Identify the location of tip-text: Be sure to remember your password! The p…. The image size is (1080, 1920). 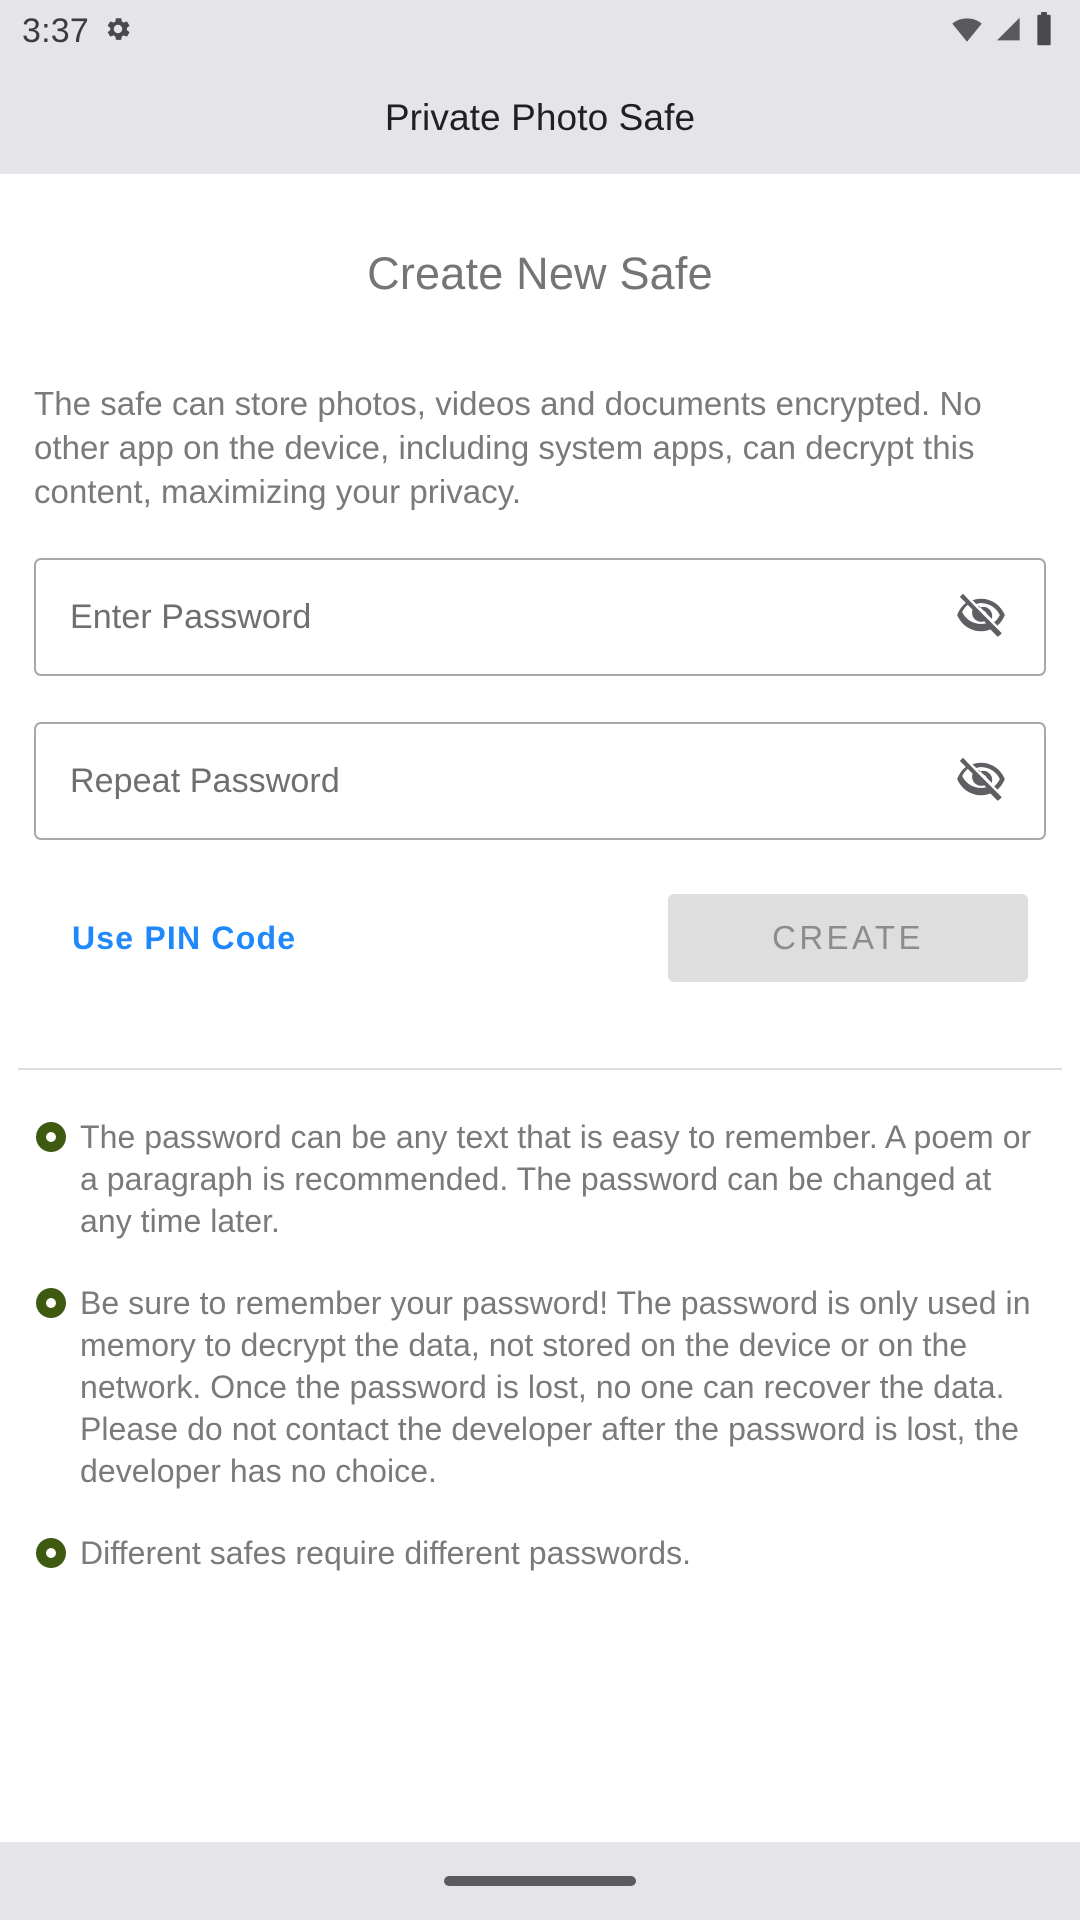
(555, 1387).